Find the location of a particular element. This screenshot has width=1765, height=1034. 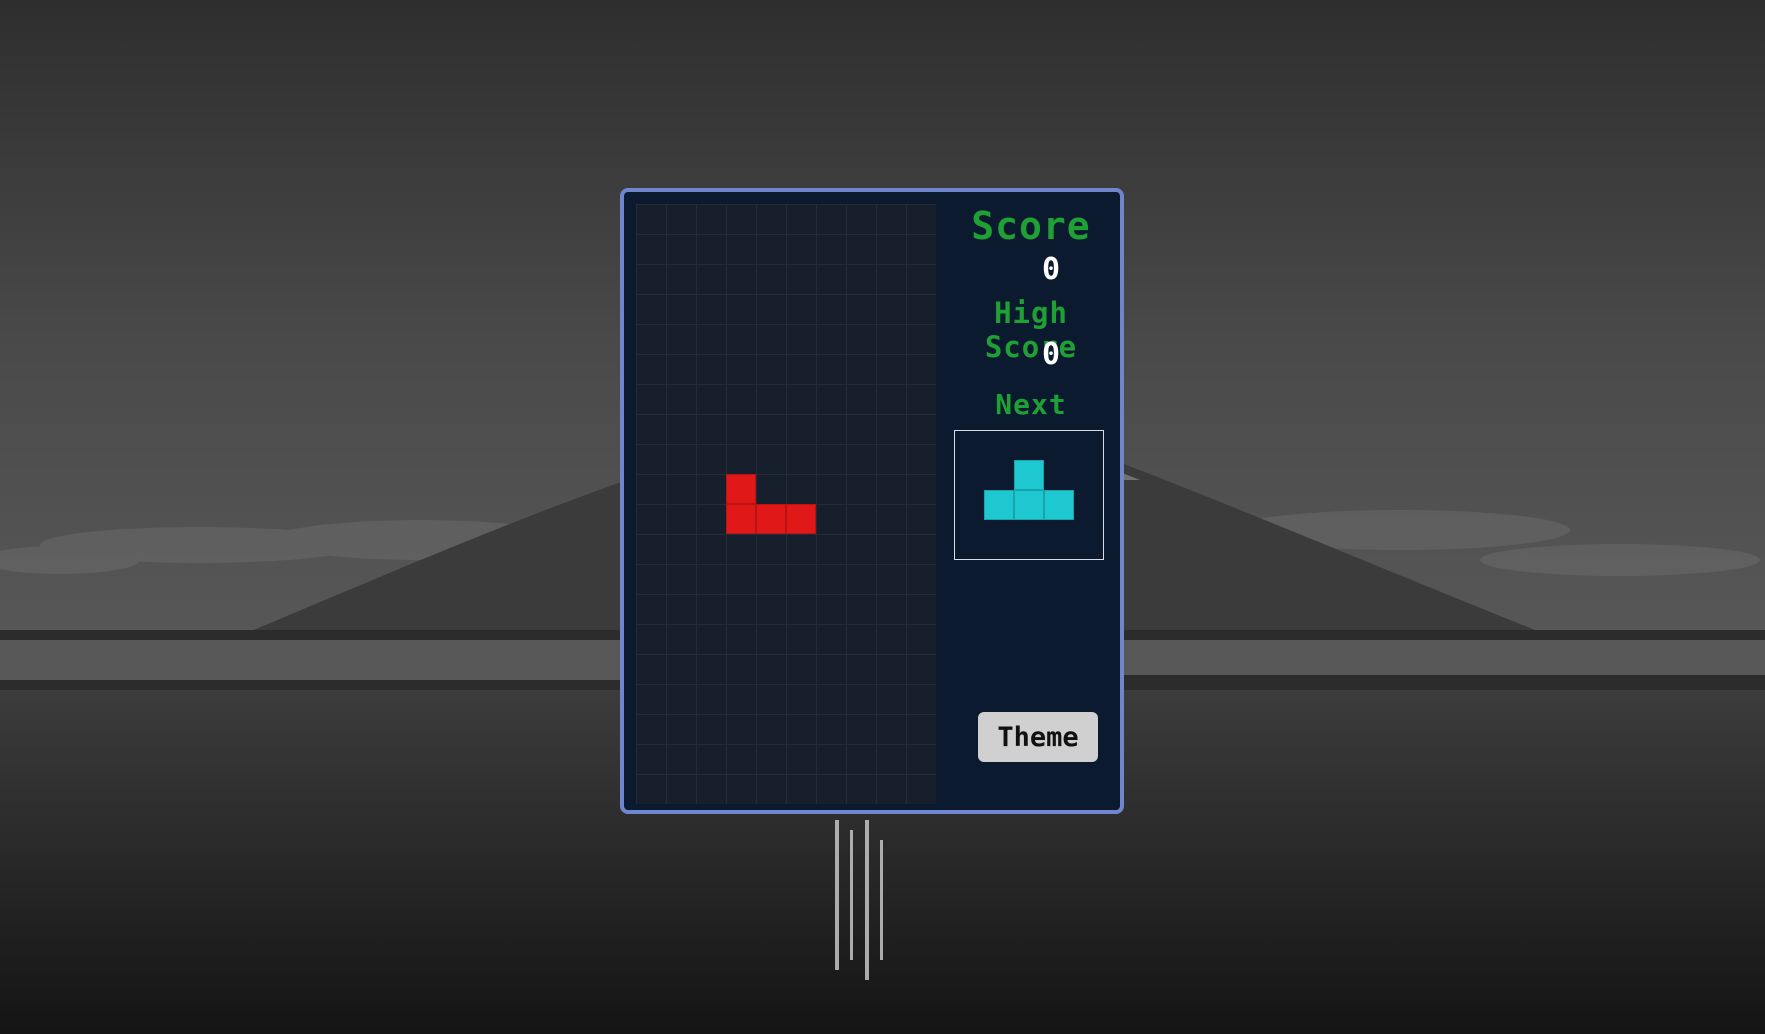

theme-button: Theme is located at coordinates (1038, 737).